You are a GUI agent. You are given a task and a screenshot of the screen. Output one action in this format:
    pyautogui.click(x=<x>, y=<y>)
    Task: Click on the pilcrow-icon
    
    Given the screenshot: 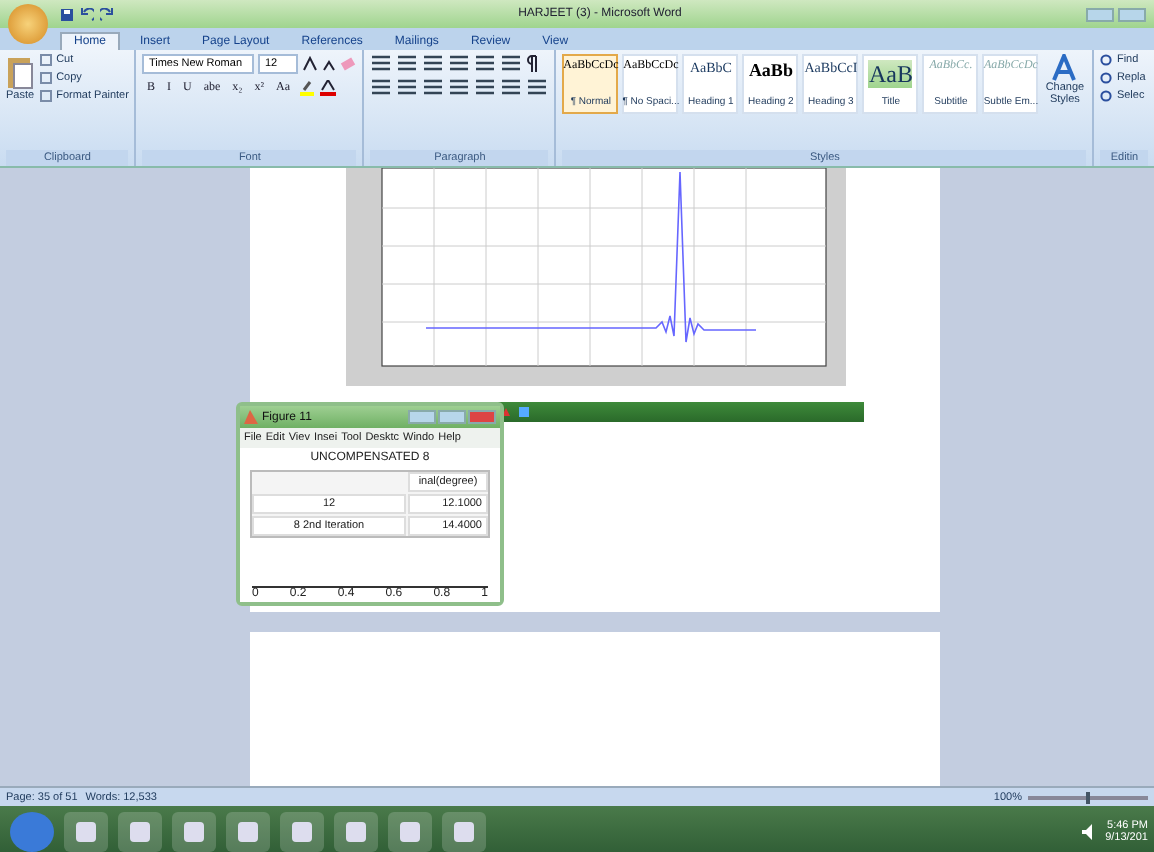 What is the action you would take?
    pyautogui.click(x=533, y=63)
    